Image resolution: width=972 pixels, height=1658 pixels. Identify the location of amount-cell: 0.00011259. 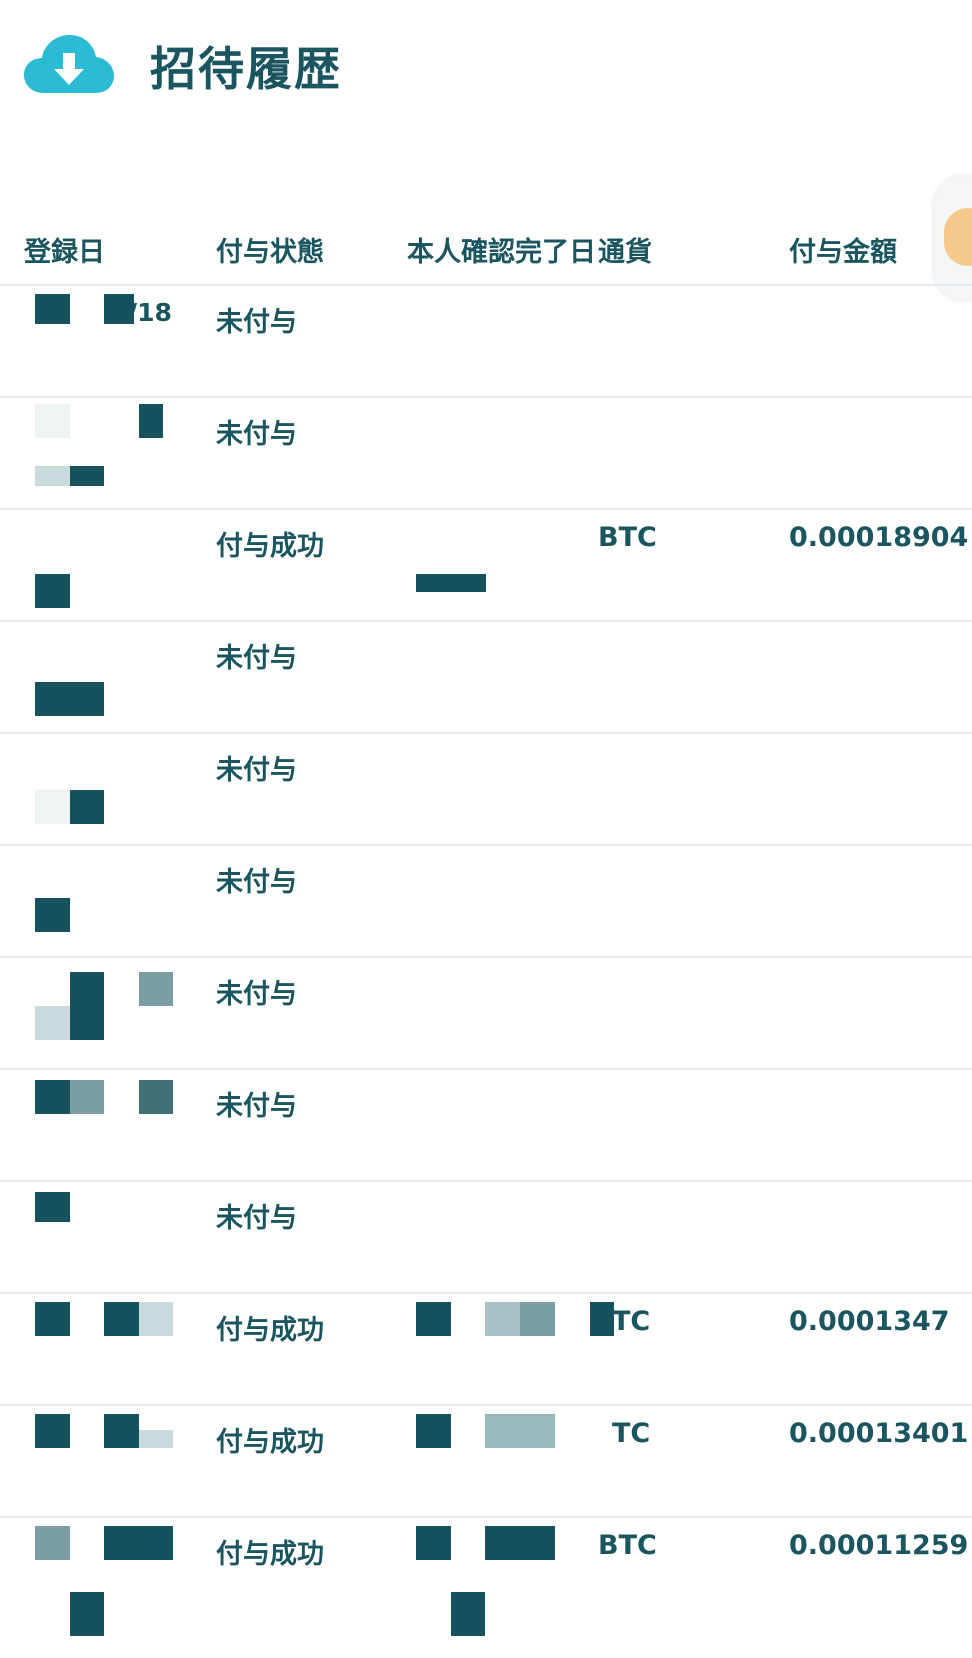
(879, 1545).